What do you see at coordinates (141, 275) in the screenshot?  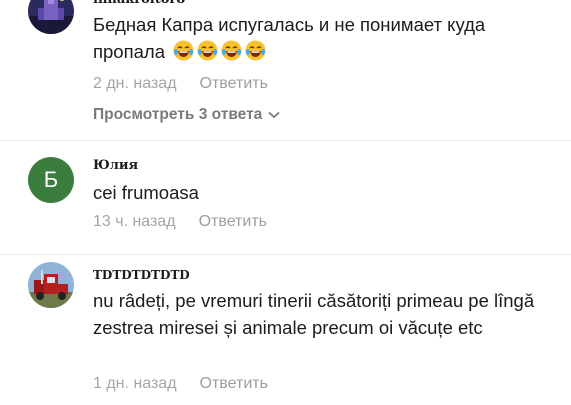 I see `comment-author: TDTDTDTDTD` at bounding box center [141, 275].